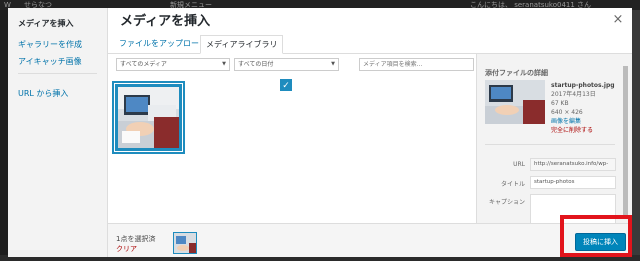  Describe the element at coordinates (560, 103) in the screenshot. I see `details-size: 67 KB` at that location.